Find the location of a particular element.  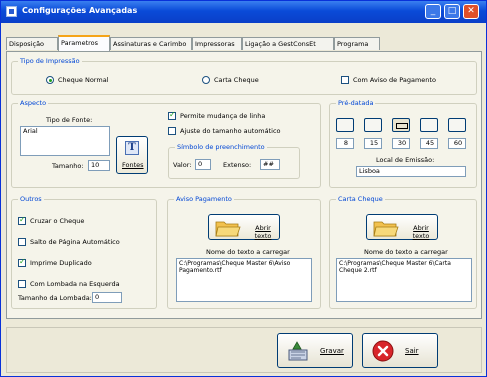

window-title: Configurações Avançadas is located at coordinates (80, 10).